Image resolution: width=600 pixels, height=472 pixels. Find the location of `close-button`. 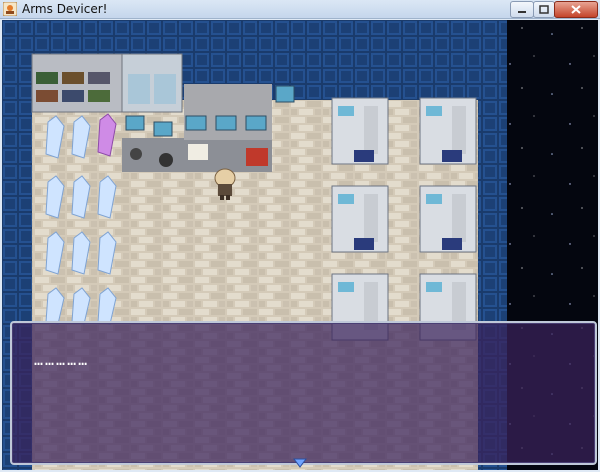

close-button is located at coordinates (576, 9).